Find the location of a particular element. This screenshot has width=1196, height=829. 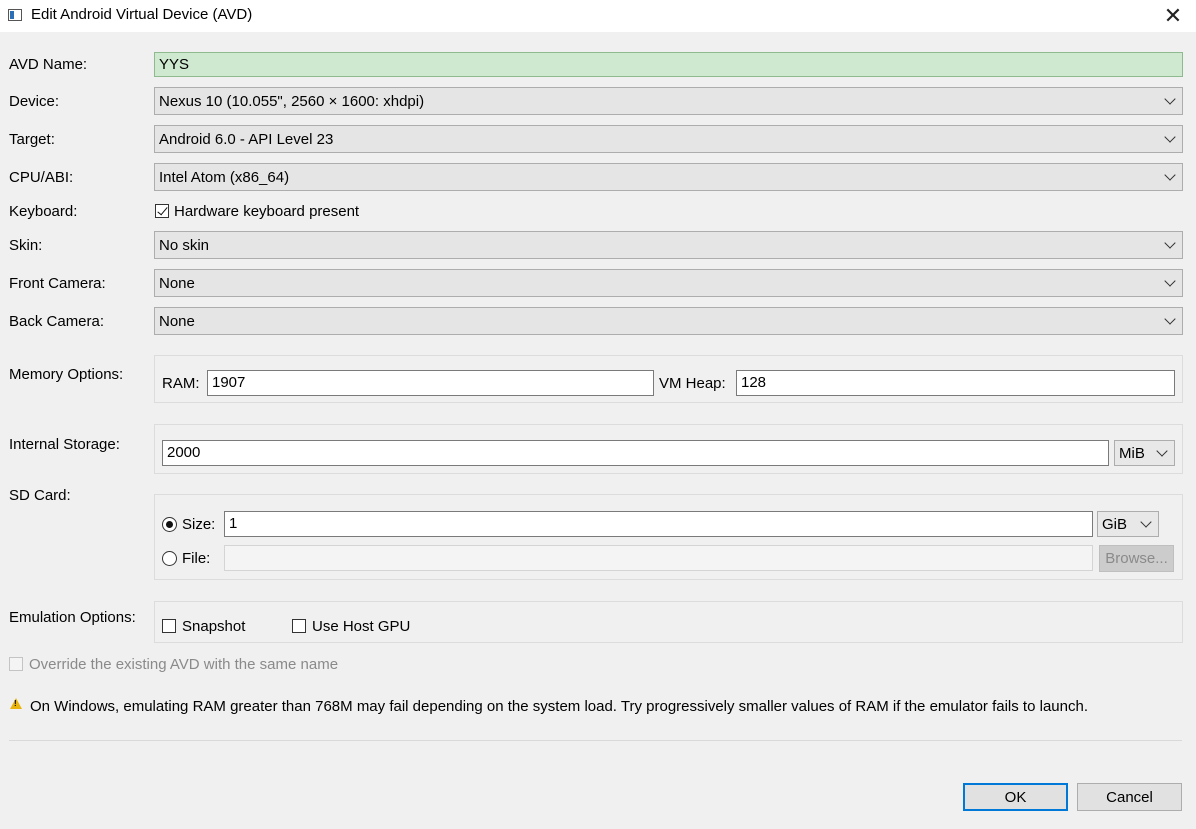

close-icon: ✕ is located at coordinates (1173, 16).